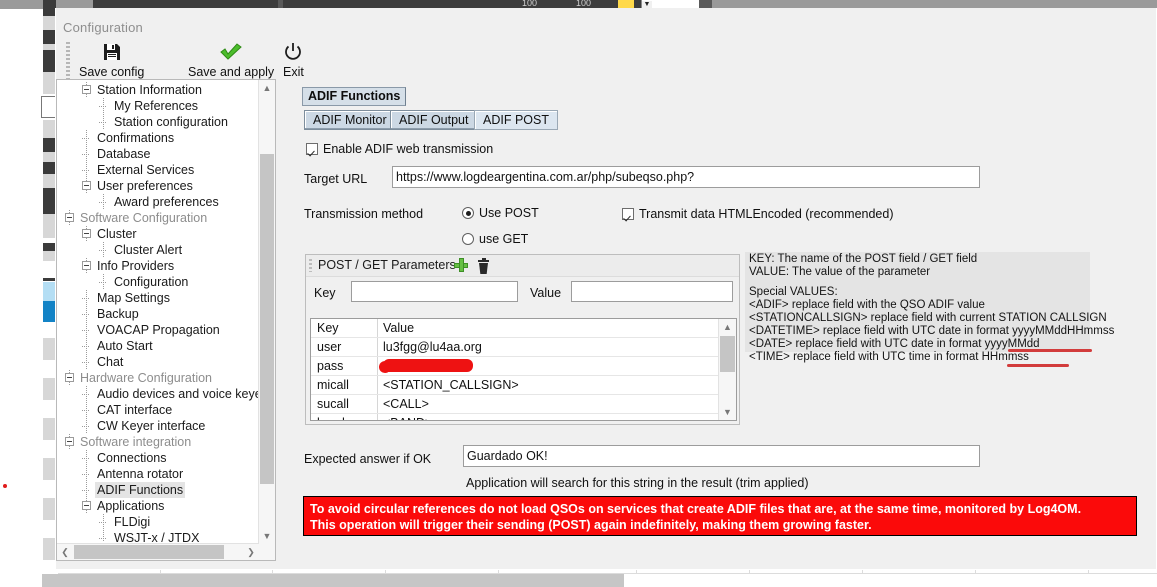 The image size is (1157, 587). I want to click on exit-button: Exit, so click(293, 59).